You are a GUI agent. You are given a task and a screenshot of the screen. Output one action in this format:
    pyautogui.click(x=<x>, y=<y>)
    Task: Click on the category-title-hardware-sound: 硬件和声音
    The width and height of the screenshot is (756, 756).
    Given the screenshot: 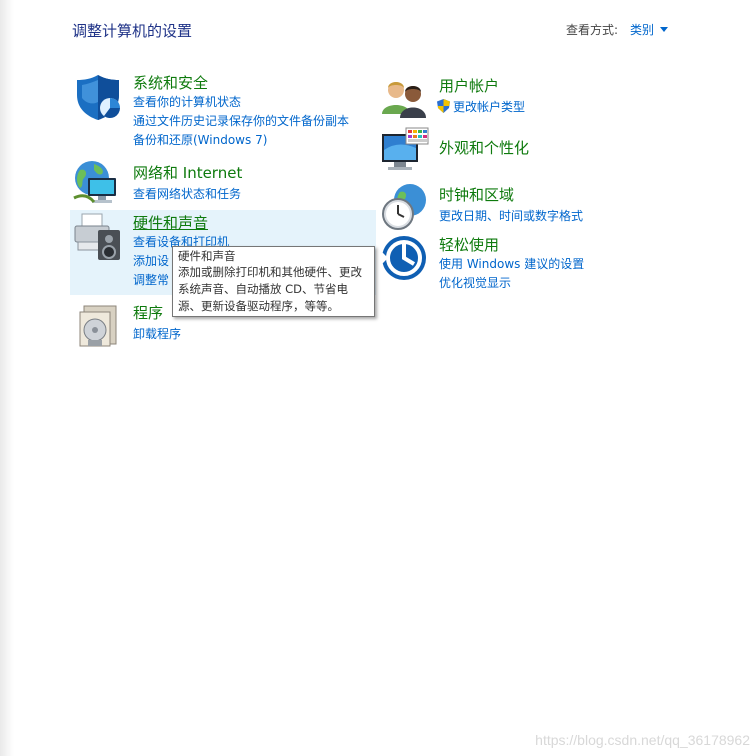 What is the action you would take?
    pyautogui.click(x=170, y=222)
    